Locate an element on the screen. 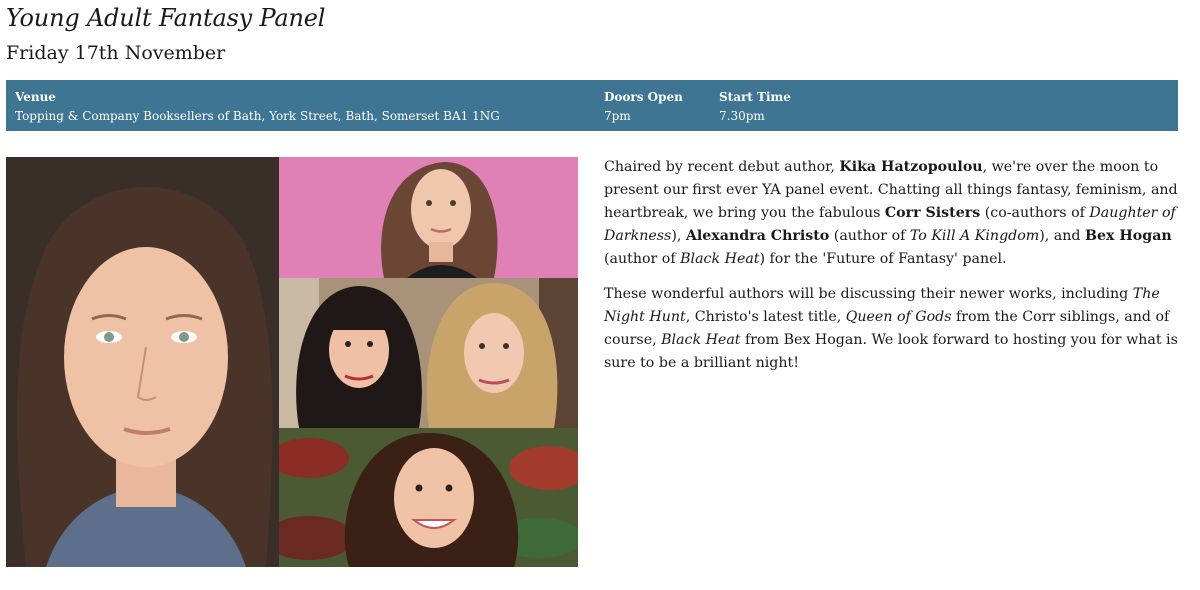 The image size is (1200, 590). doors-open-label: Doors Open is located at coordinates (643, 97).